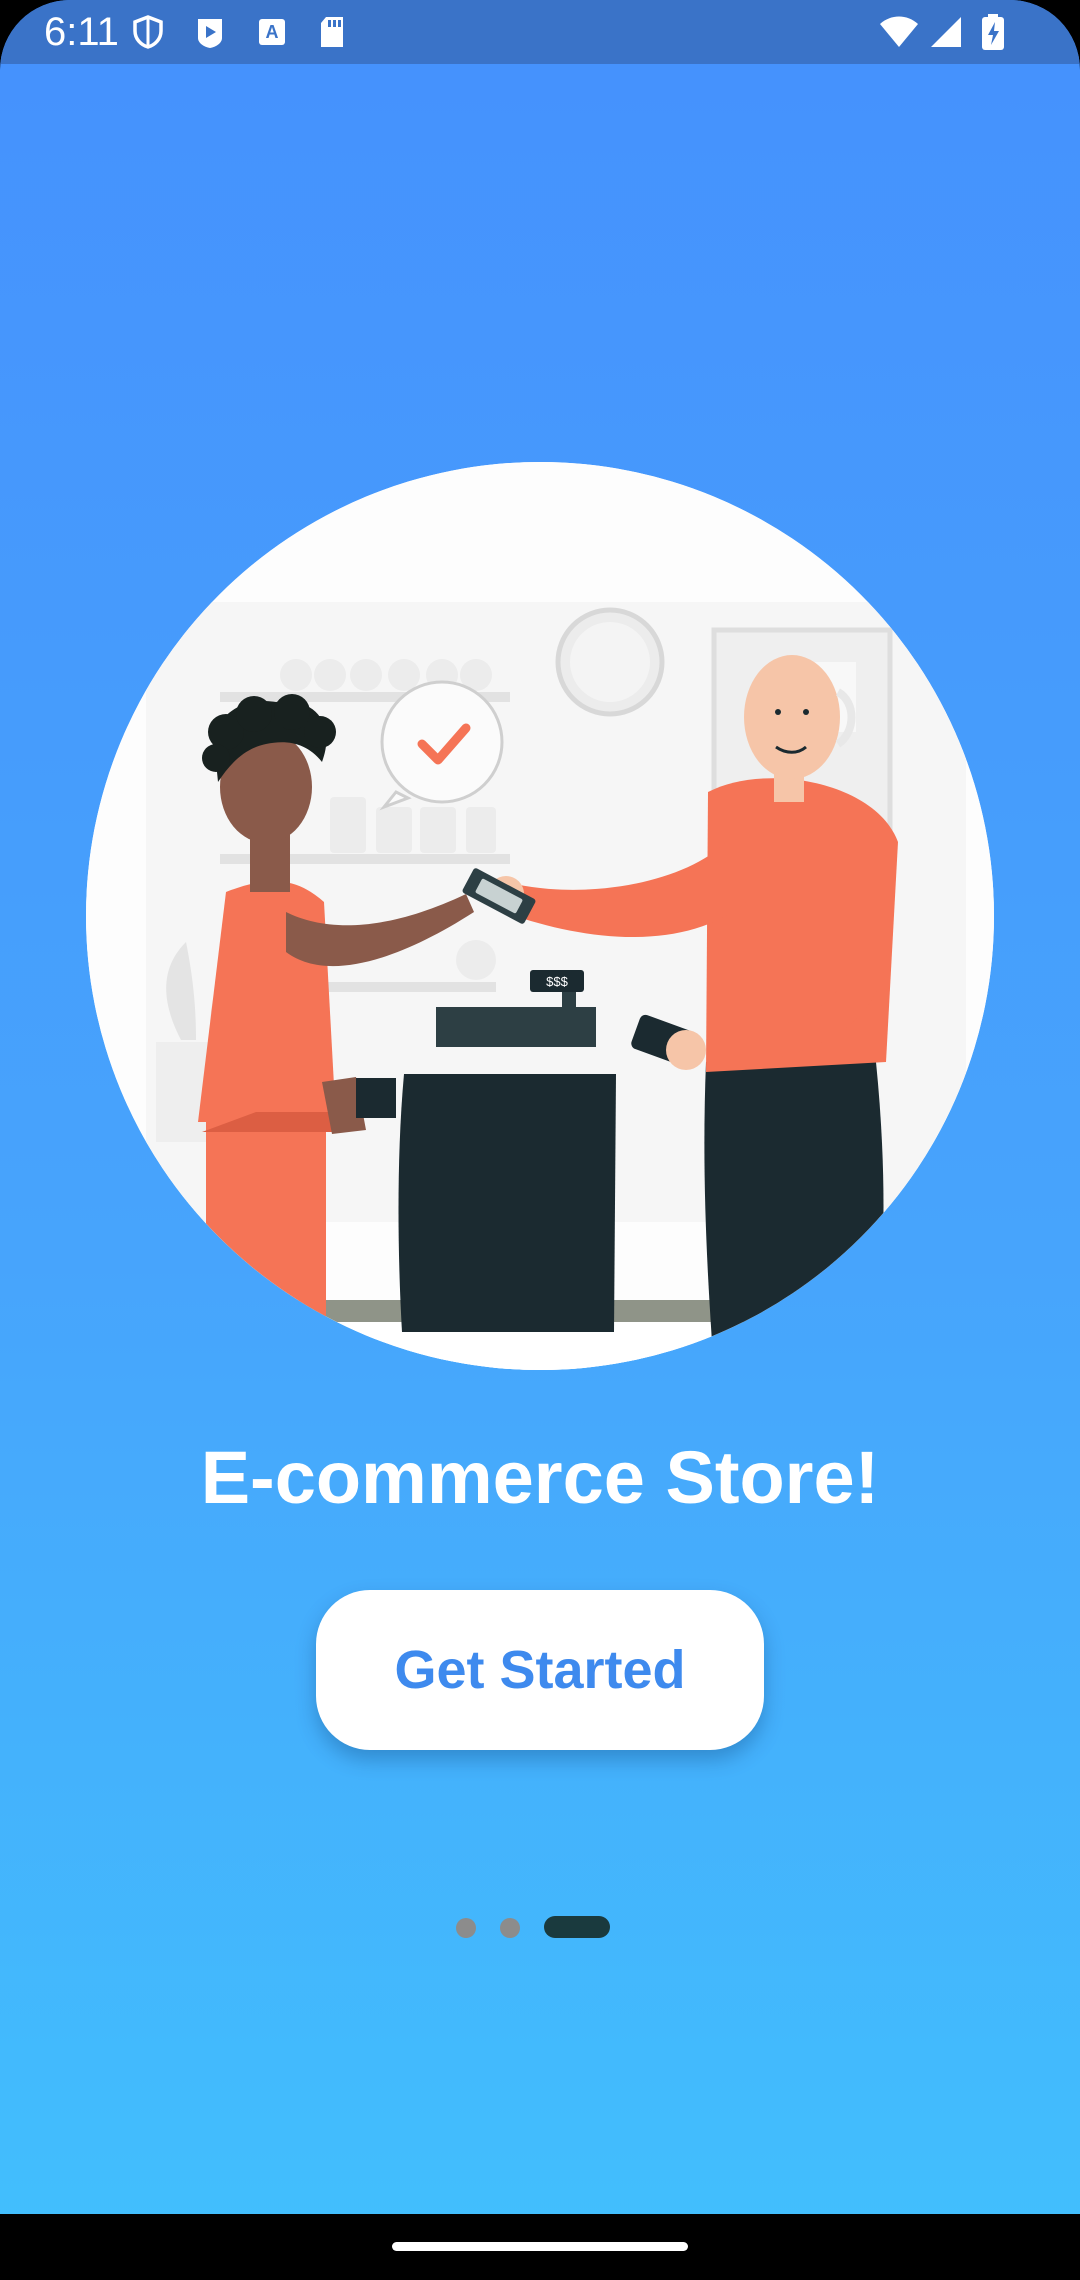 This screenshot has width=1080, height=2280. I want to click on svg-text: A, so click(272, 32).